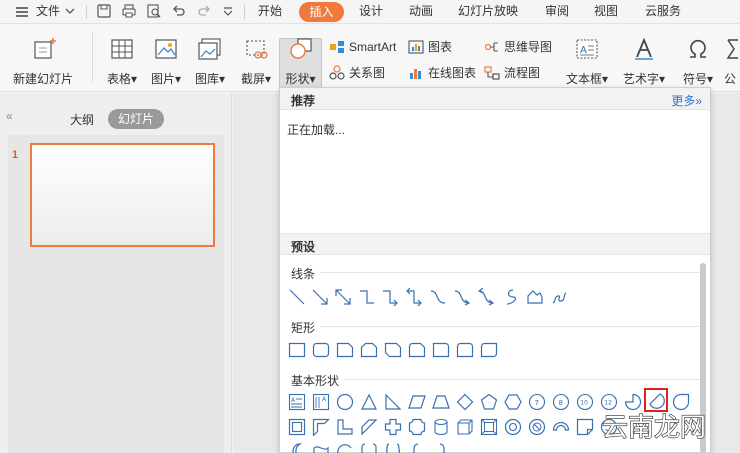 The image size is (740, 453). I want to click on hexagon-shape-icon, so click(513, 402).